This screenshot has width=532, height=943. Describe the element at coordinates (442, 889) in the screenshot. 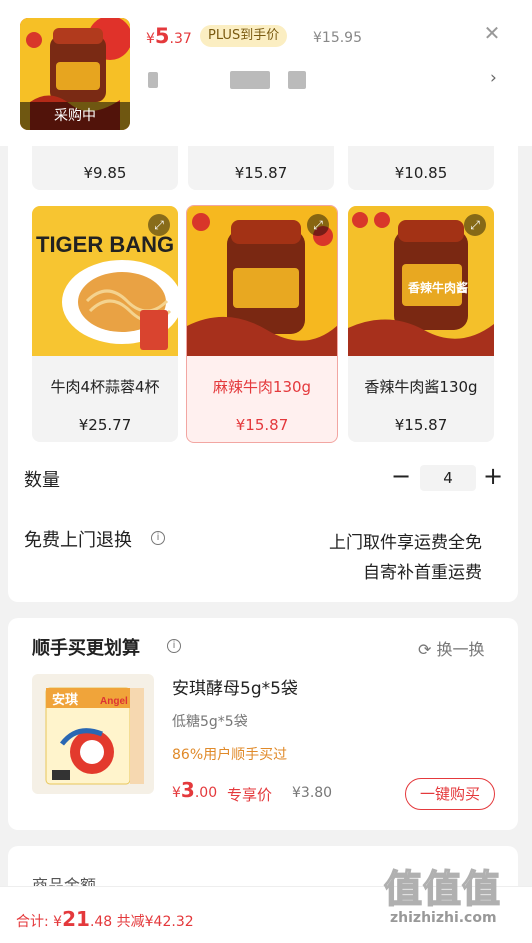

I see `watermark-glyphs: 值值值` at that location.